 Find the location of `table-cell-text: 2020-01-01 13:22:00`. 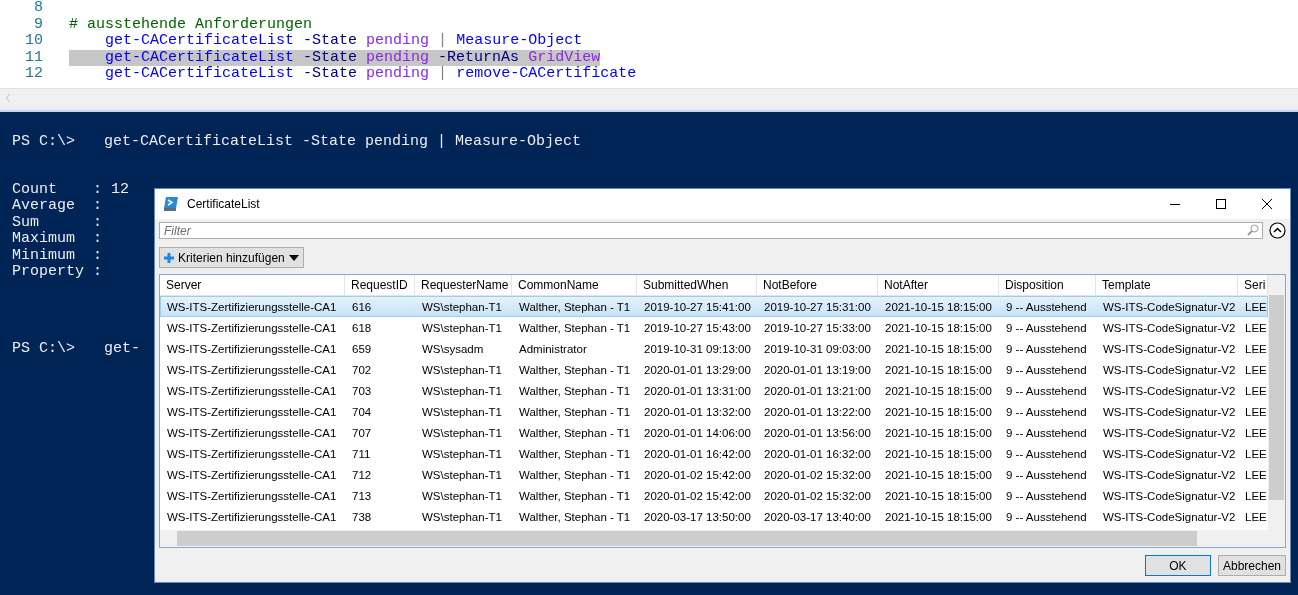

table-cell-text: 2020-01-01 13:22:00 is located at coordinates (817, 411).